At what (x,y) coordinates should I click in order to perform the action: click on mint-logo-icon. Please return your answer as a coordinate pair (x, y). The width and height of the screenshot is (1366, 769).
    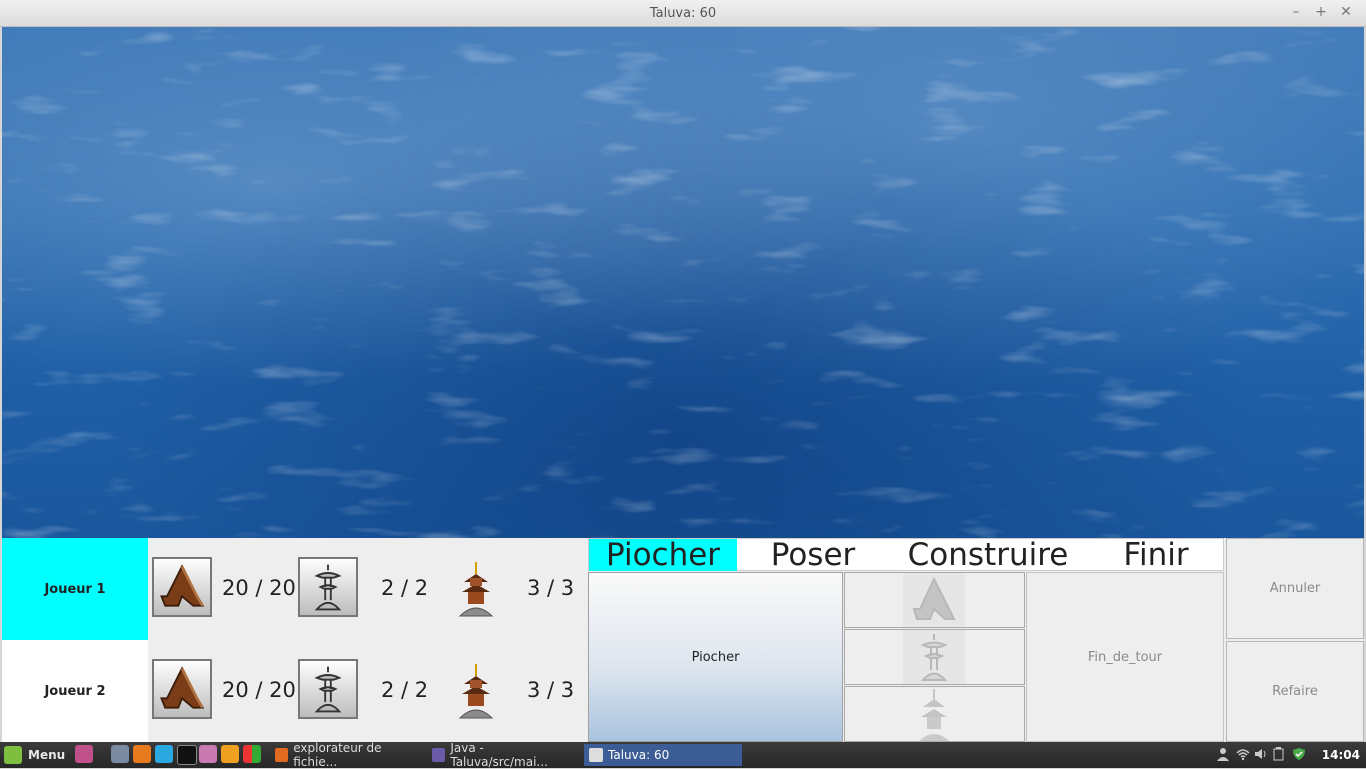
    Looking at the image, I should click on (13, 755).